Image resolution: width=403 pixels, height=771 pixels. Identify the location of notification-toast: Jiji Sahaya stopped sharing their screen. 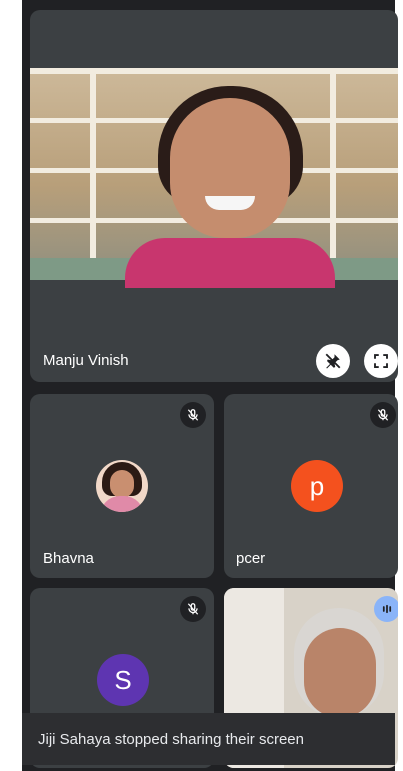
(208, 739).